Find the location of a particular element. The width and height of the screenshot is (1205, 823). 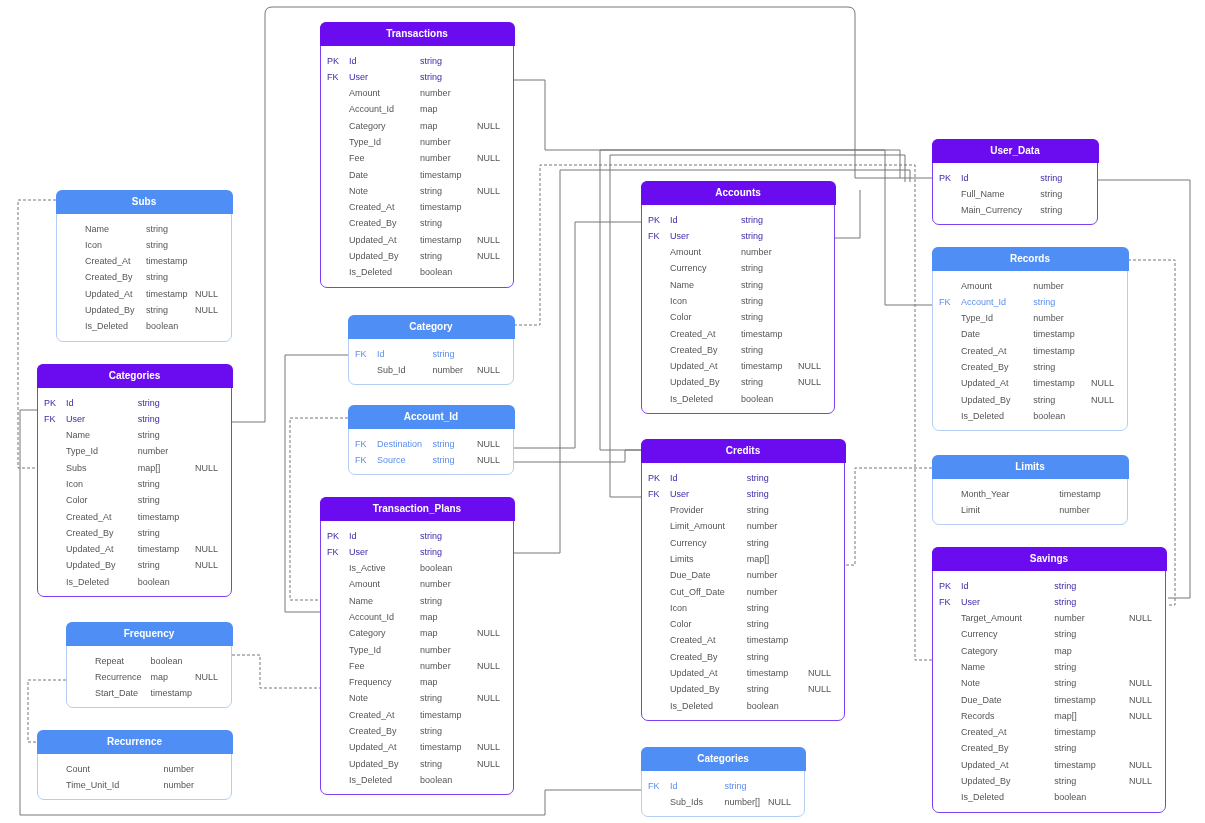

column-name: Fee is located at coordinates (357, 159).